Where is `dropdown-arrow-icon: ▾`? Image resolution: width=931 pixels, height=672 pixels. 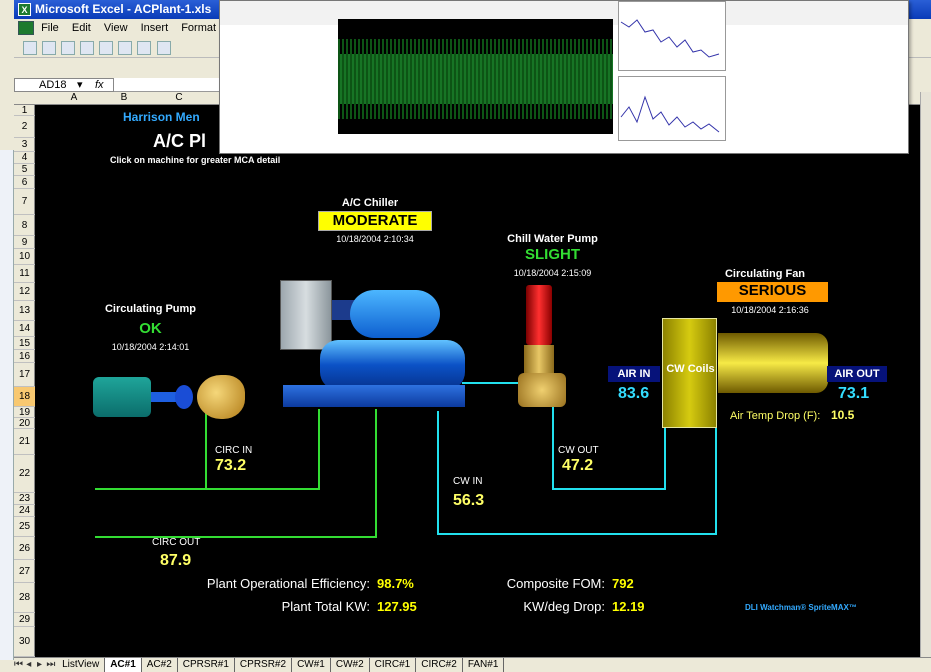
dropdown-arrow-icon: ▾ is located at coordinates (80, 85).